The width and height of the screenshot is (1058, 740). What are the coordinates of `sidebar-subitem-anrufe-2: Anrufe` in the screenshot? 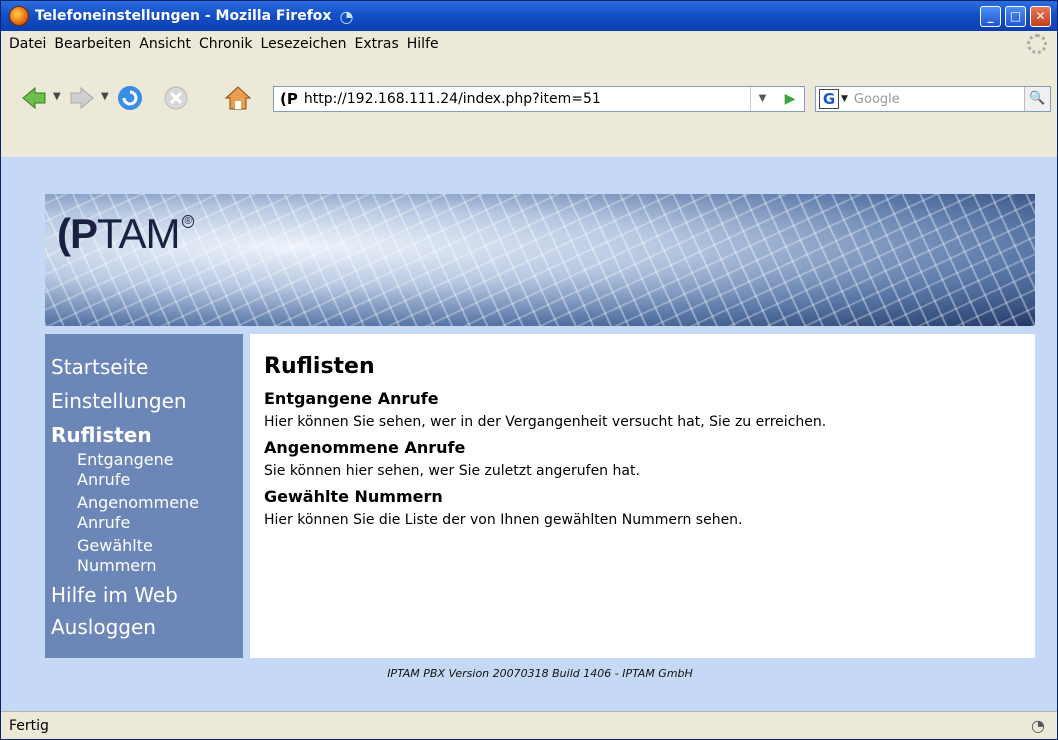 It's located at (160, 523).